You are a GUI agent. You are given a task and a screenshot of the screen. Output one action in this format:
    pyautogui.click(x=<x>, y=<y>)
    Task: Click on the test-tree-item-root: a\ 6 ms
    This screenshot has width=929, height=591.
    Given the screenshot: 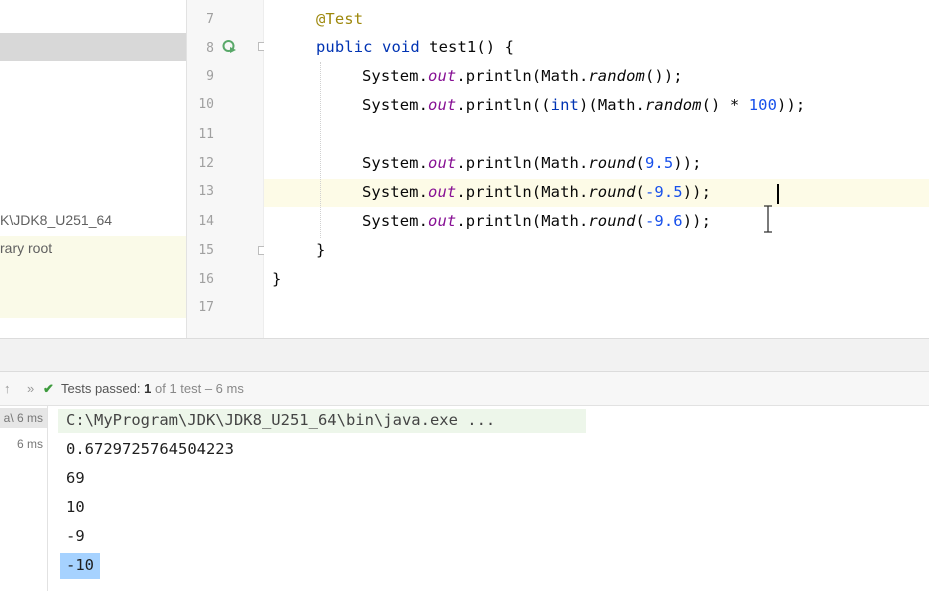 What is the action you would take?
    pyautogui.click(x=23, y=418)
    